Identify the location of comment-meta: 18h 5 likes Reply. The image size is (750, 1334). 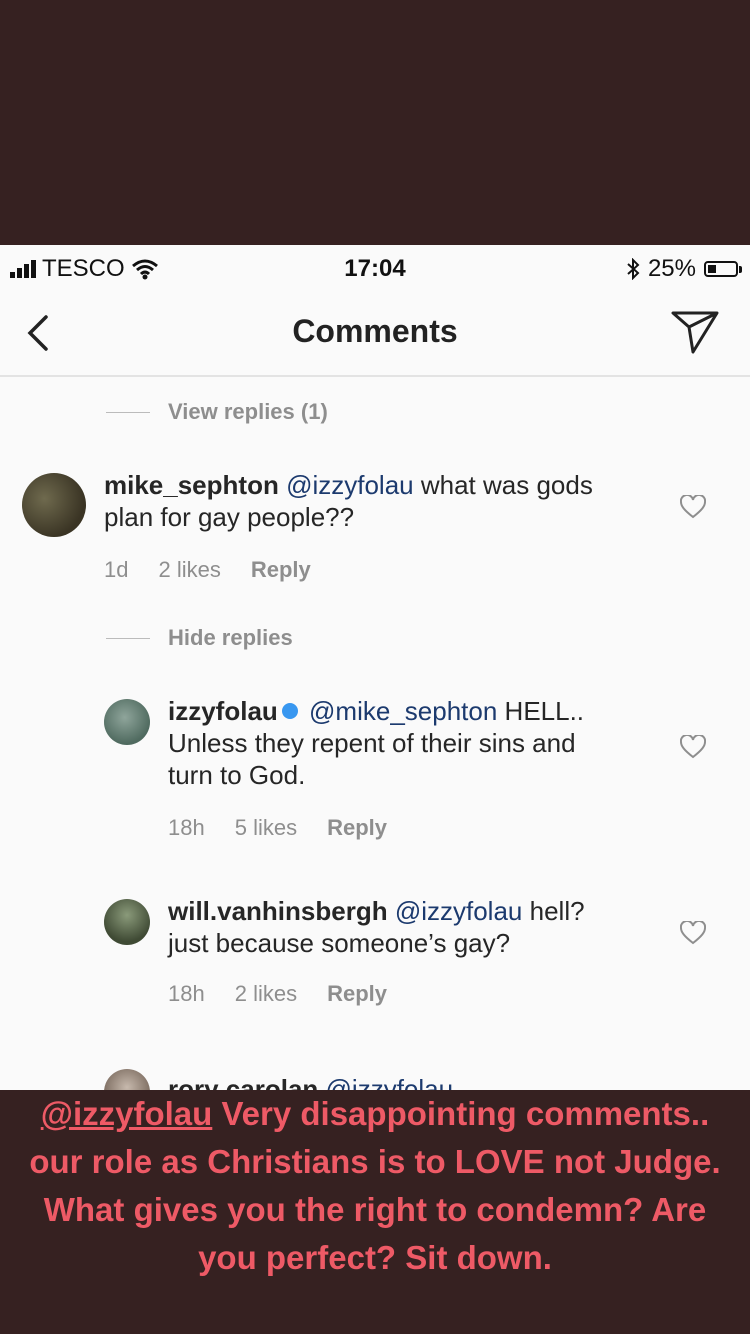
(277, 828).